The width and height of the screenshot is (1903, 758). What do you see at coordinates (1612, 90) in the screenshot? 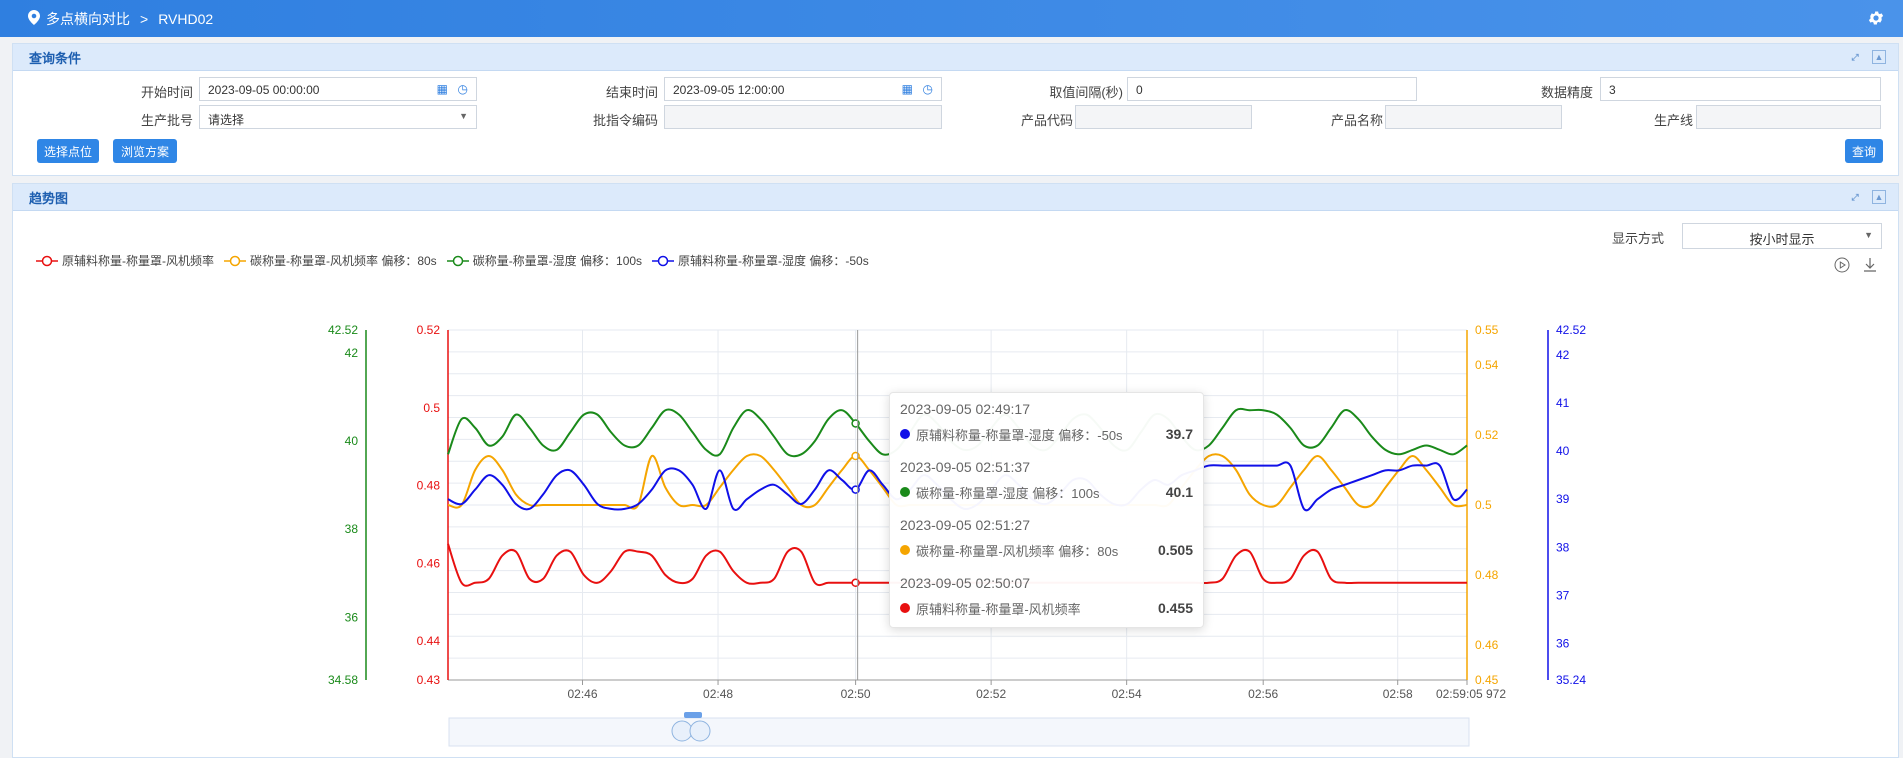
I see `precision-value: 3` at bounding box center [1612, 90].